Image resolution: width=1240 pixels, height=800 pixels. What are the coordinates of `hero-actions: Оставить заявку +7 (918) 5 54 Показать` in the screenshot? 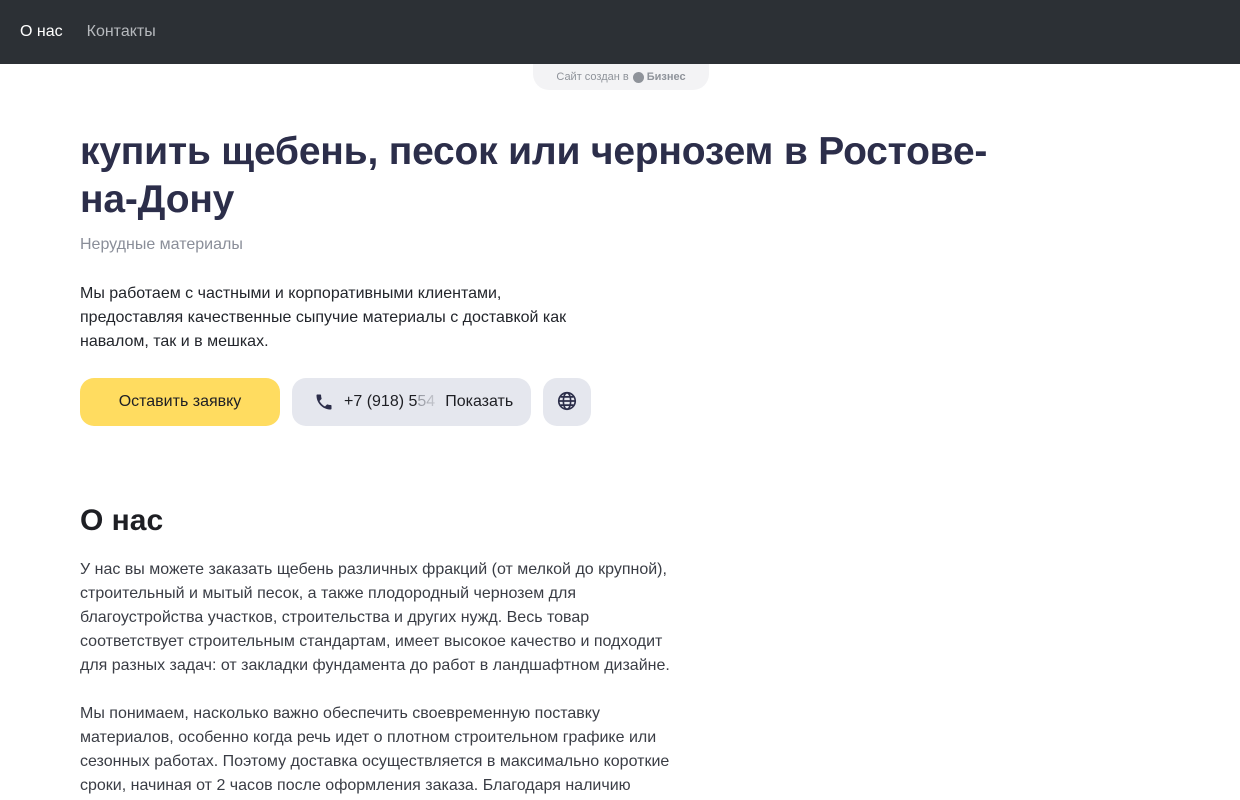 It's located at (335, 402).